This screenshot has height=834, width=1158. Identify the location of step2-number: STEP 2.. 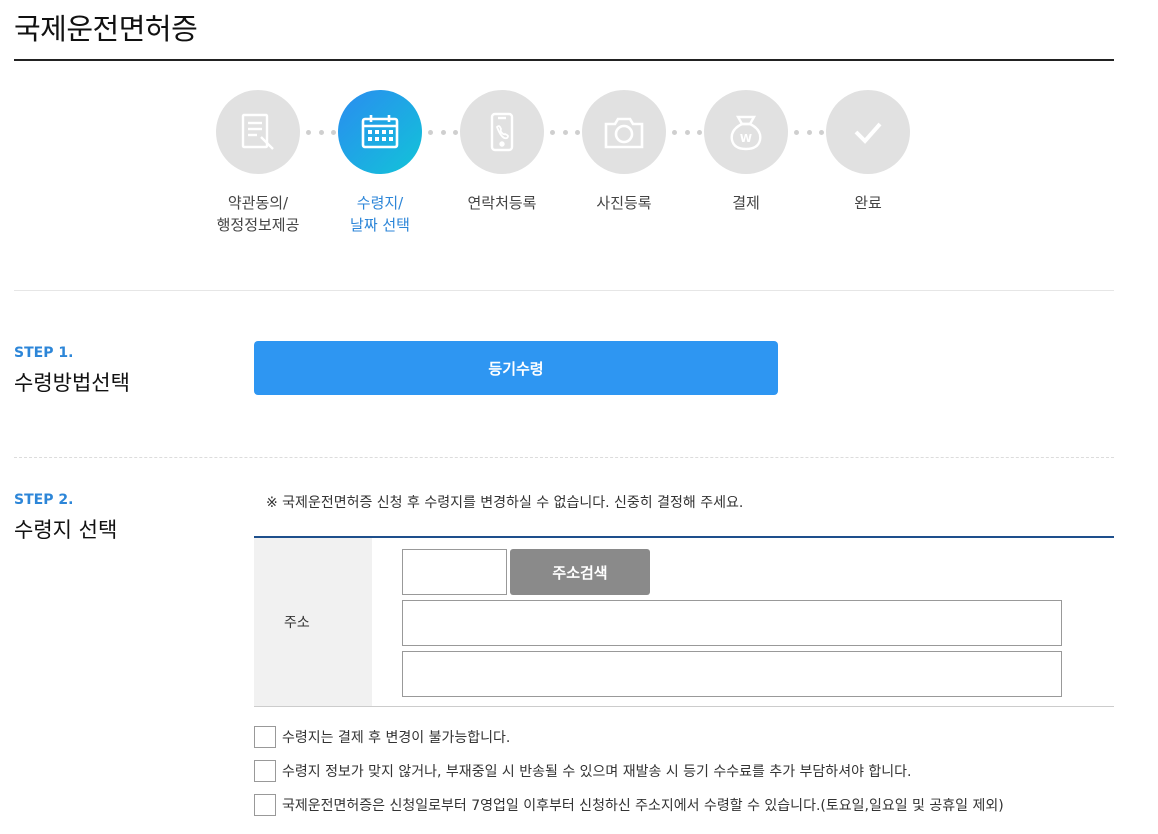
(44, 500).